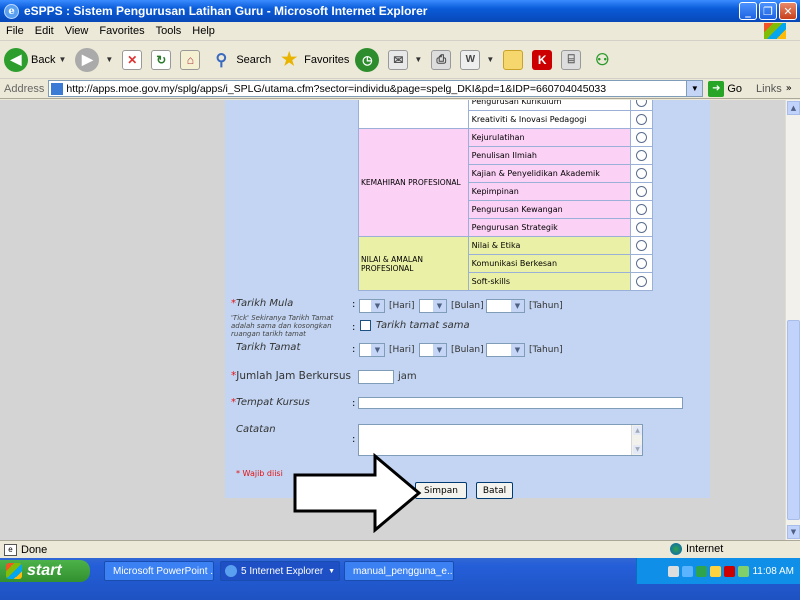  I want to click on go-button: ➜ Go, so click(725, 88).